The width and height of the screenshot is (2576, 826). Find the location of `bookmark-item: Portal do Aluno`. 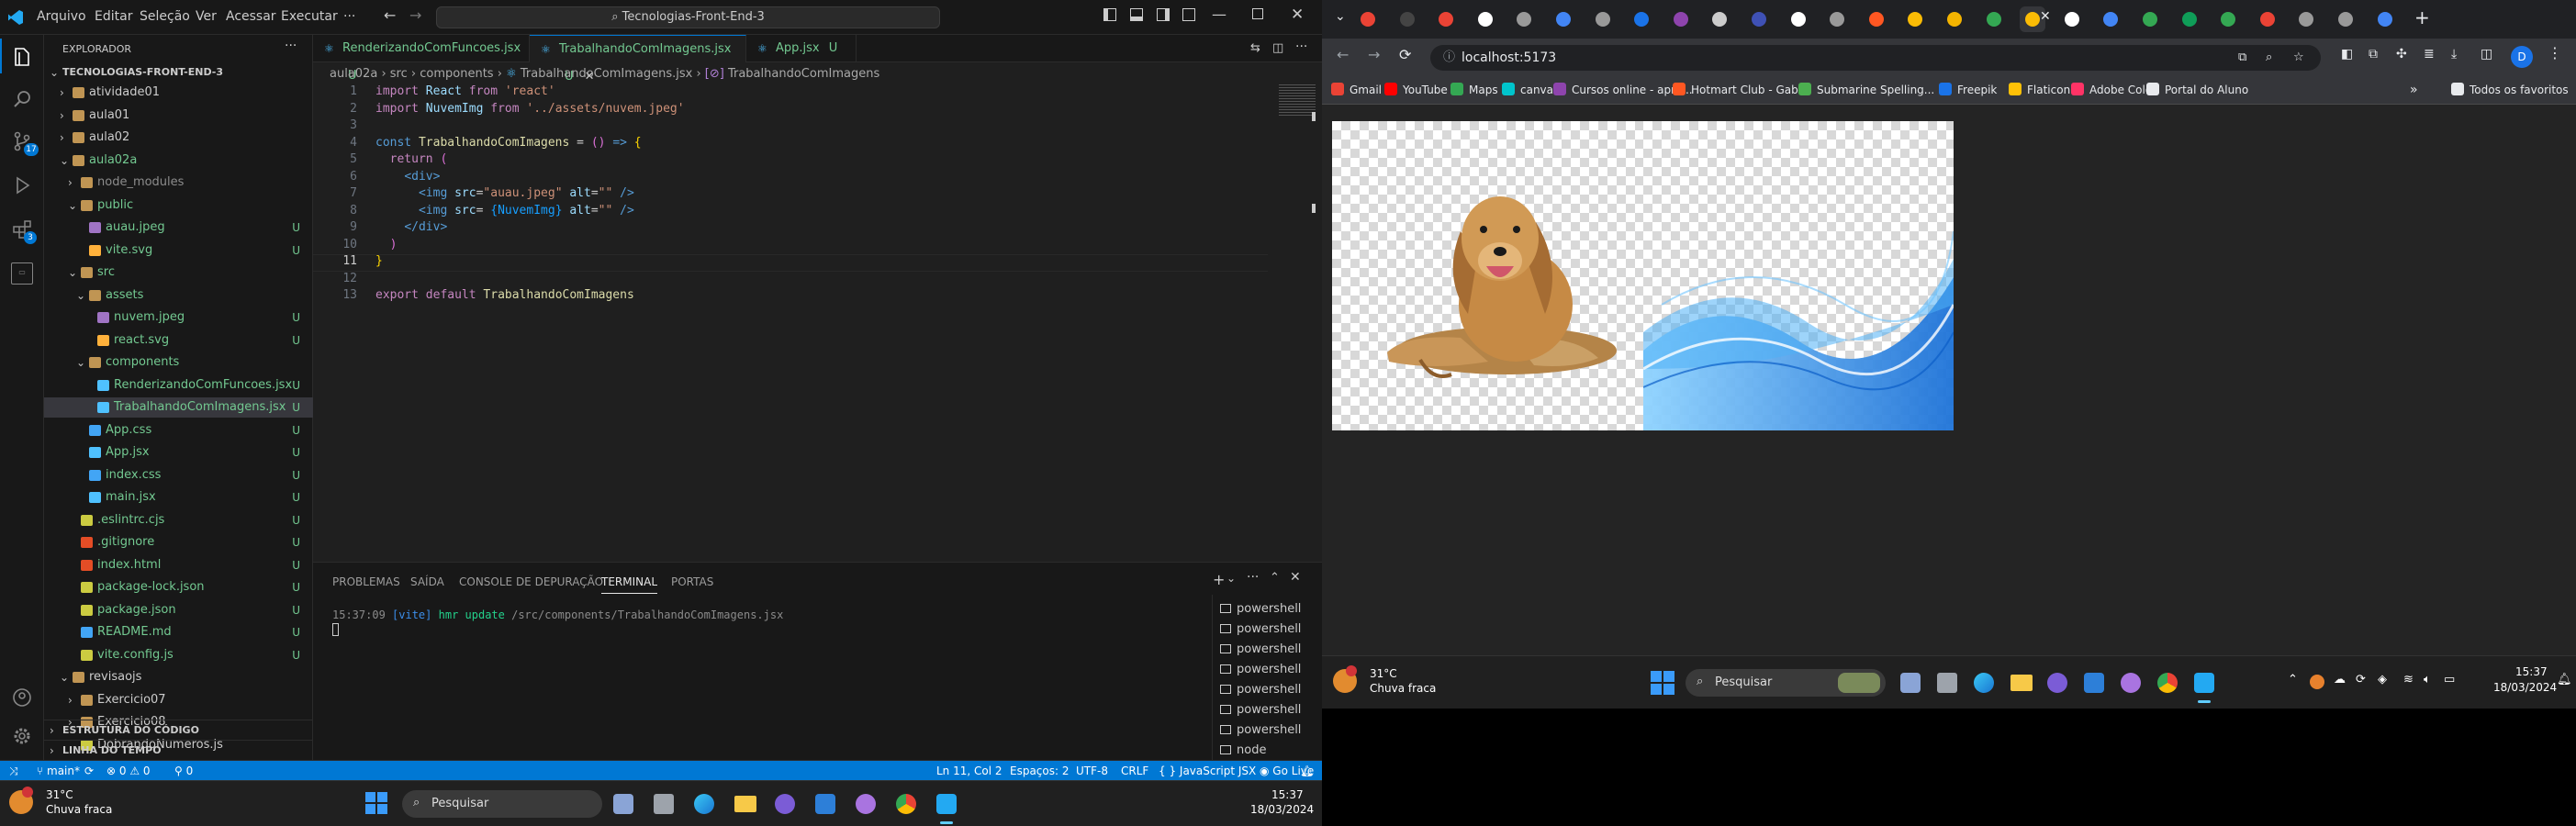

bookmark-item: Portal do Aluno is located at coordinates (2197, 90).